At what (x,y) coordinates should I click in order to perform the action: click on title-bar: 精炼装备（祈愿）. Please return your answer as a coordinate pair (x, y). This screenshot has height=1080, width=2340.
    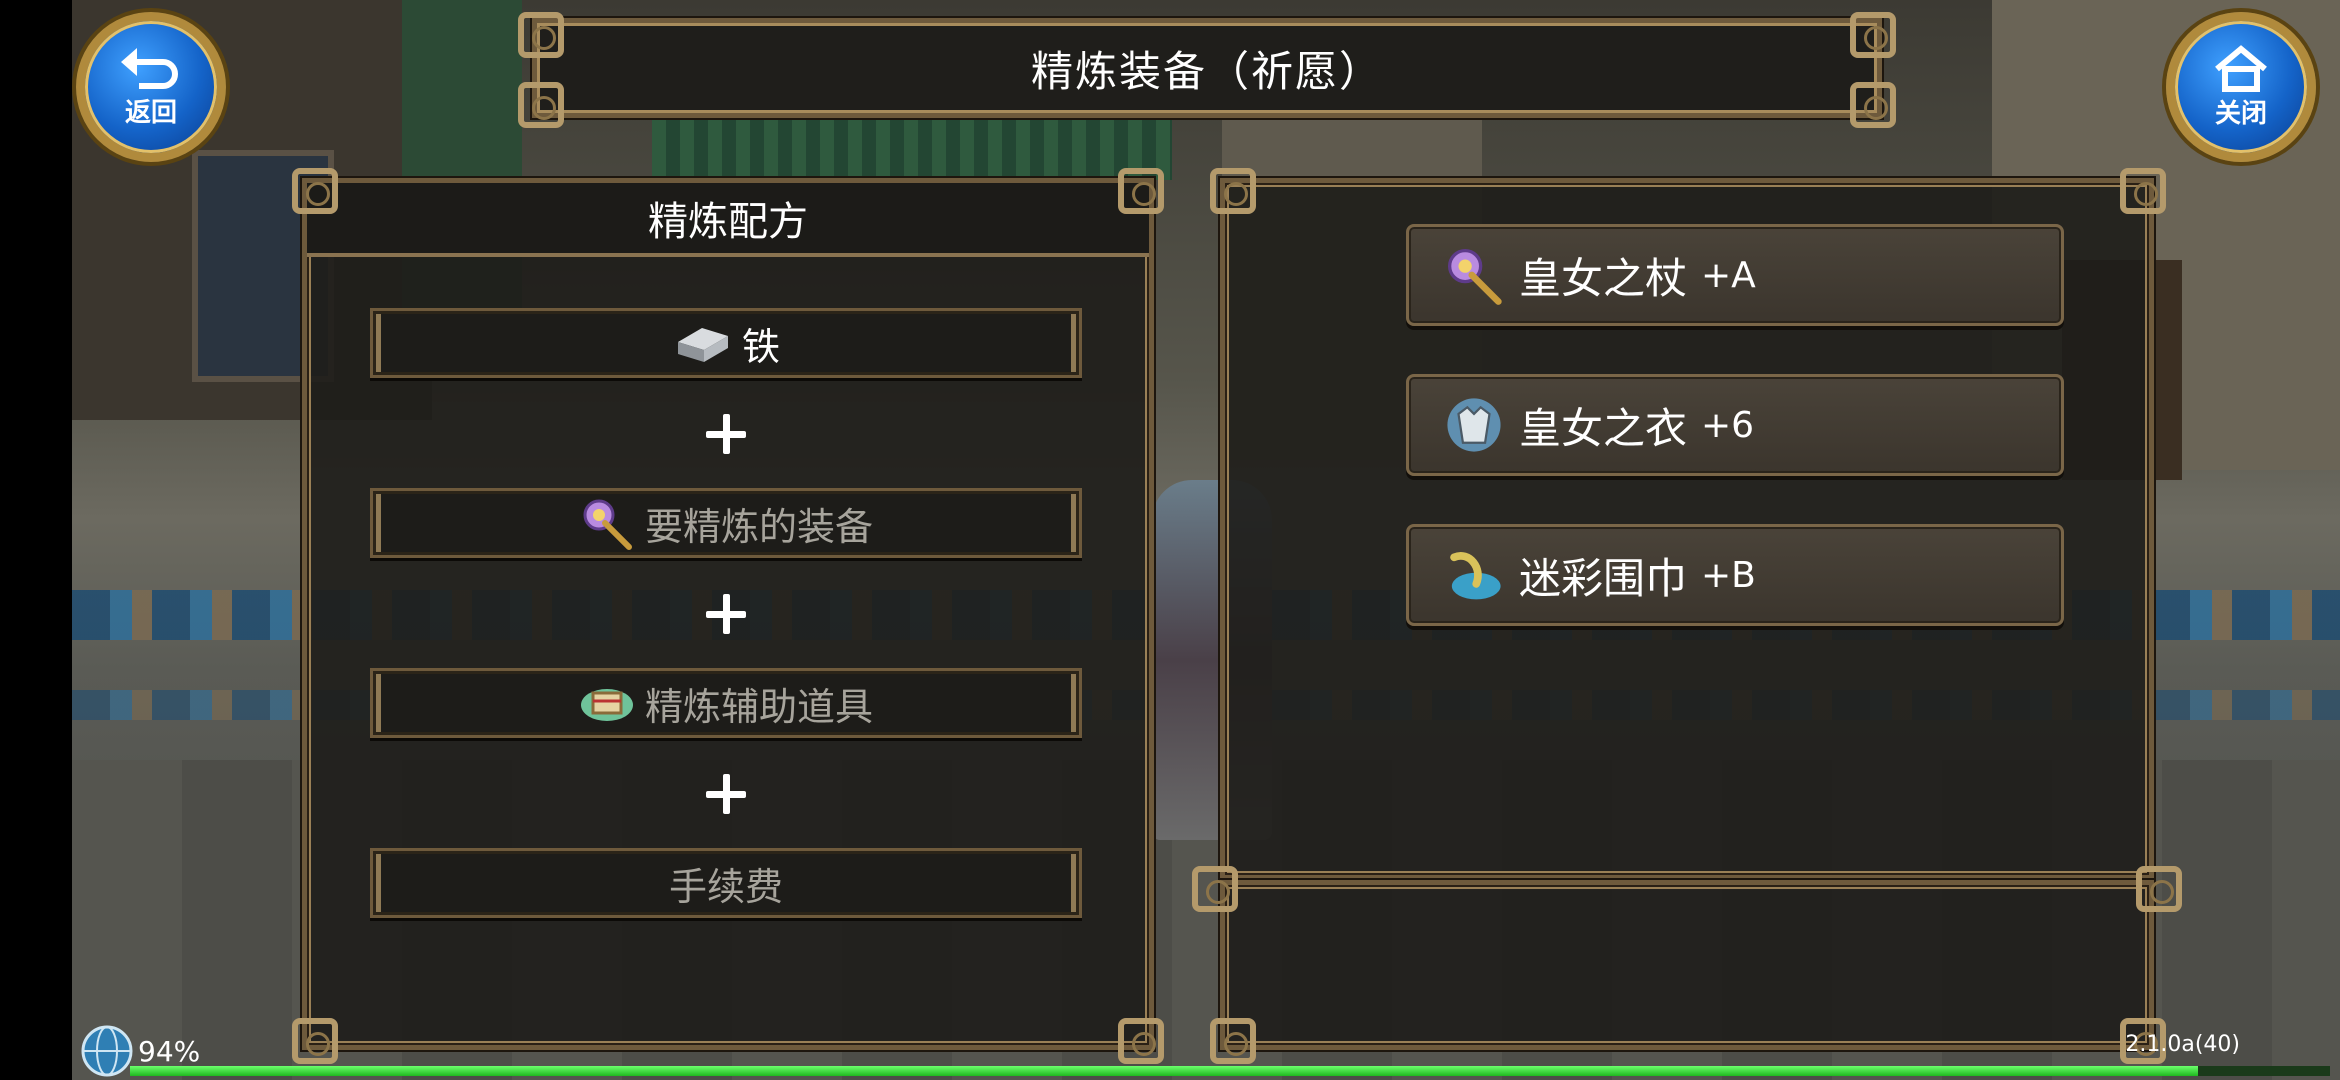
    Looking at the image, I should click on (1207, 68).